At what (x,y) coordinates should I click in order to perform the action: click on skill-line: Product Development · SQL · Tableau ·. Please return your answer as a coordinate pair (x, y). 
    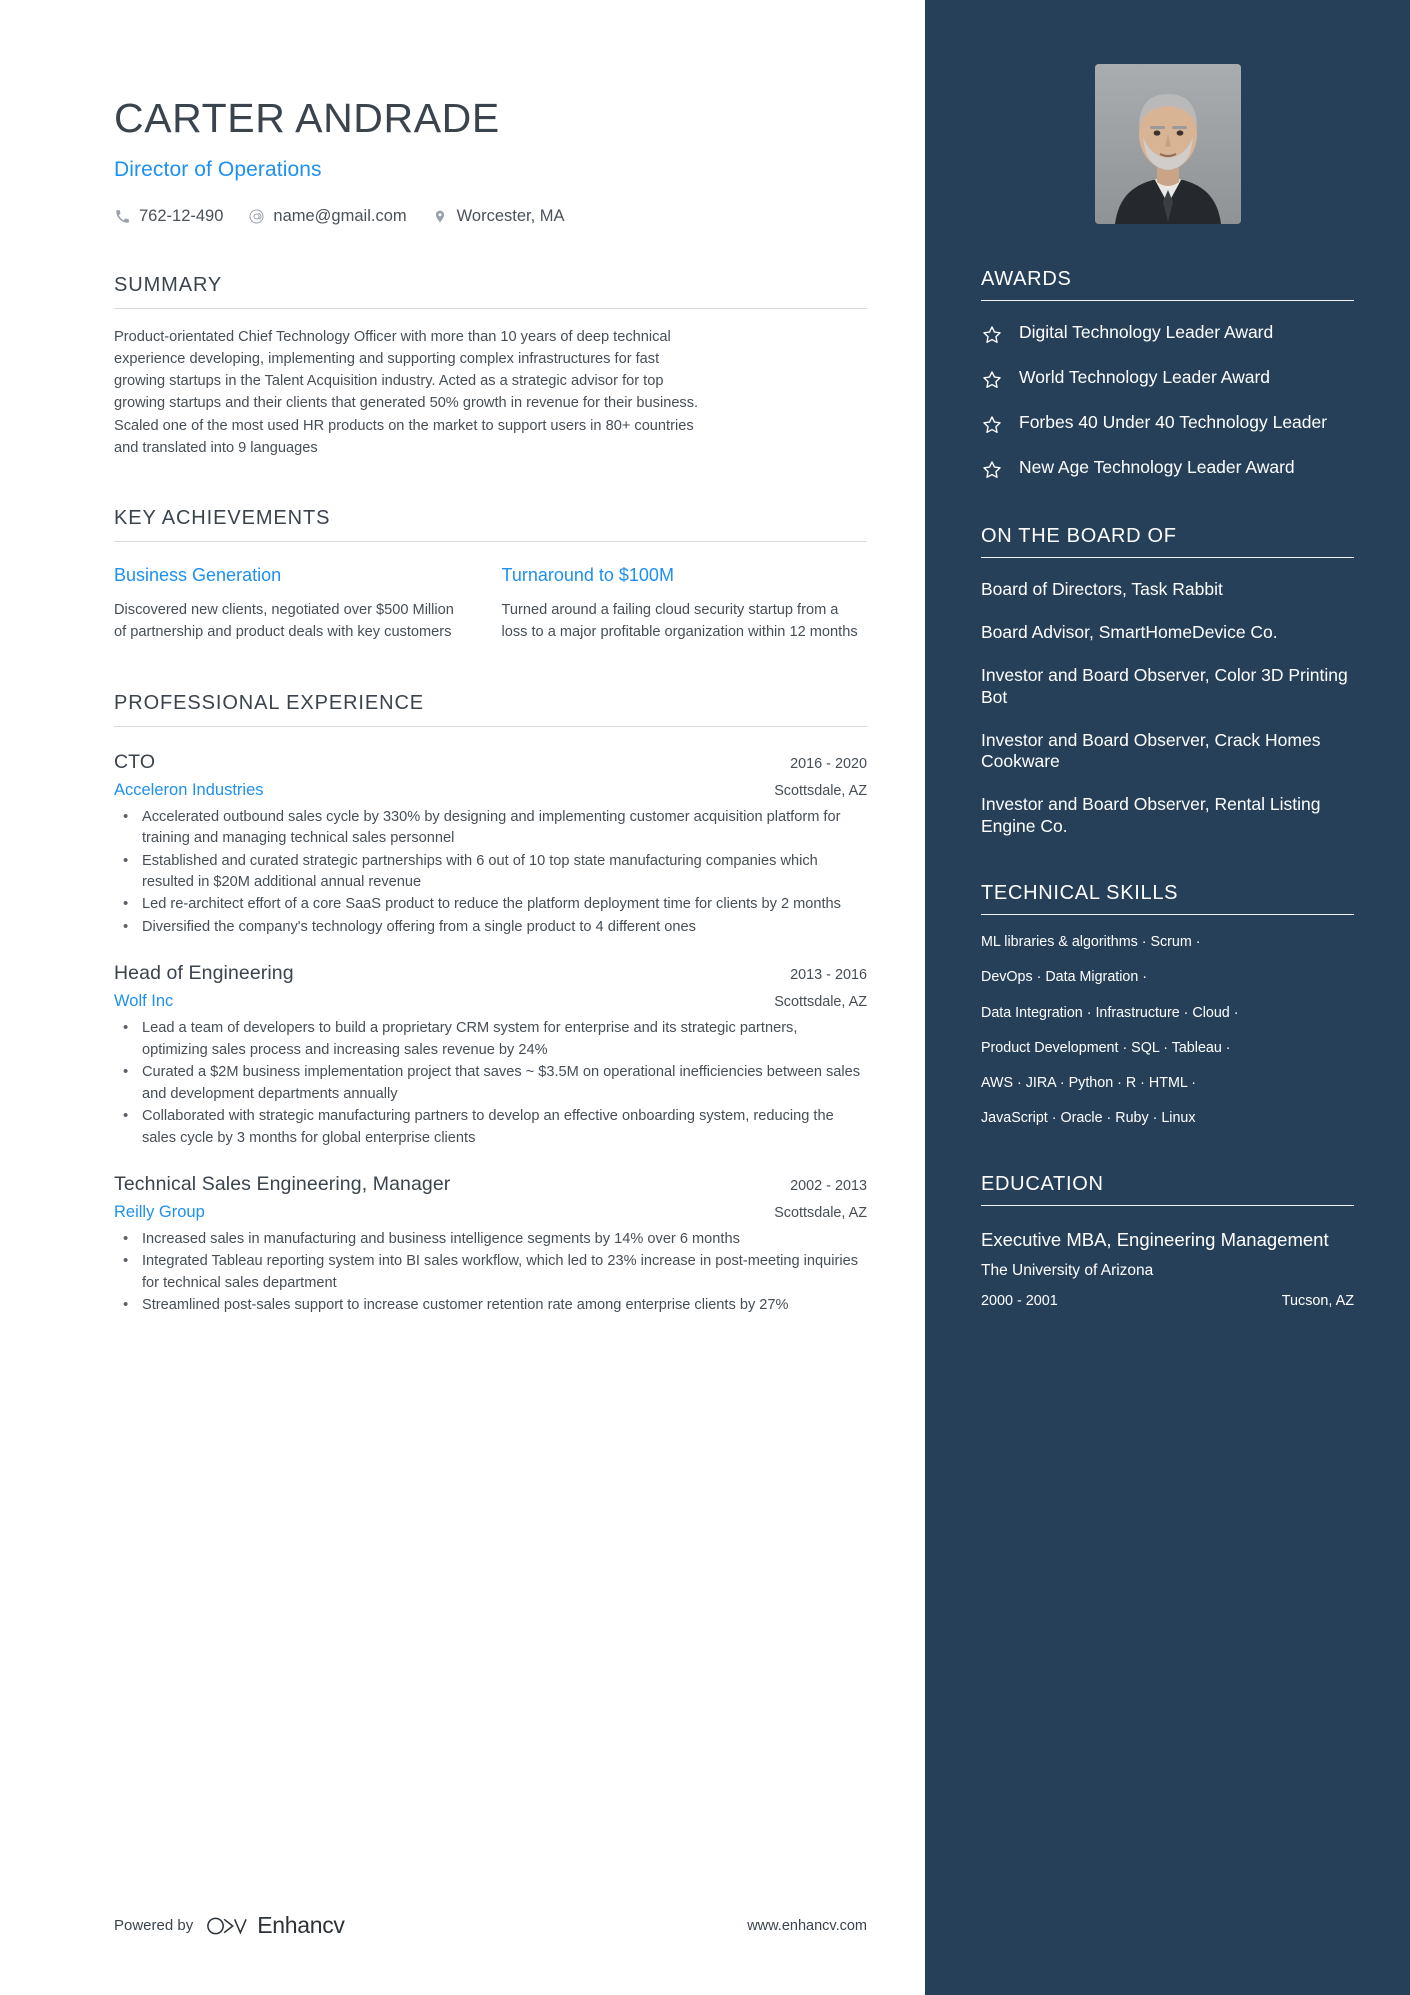
    Looking at the image, I should click on (1106, 1047).